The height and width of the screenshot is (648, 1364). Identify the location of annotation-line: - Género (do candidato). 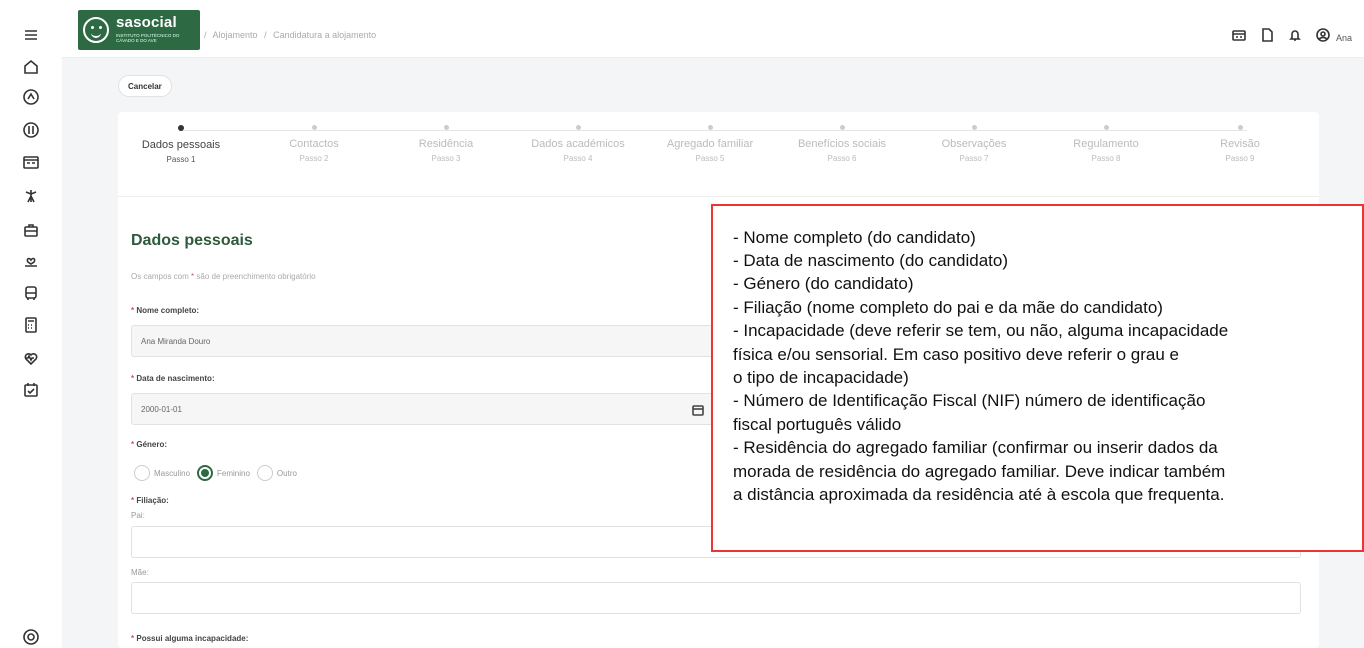
(823, 283).